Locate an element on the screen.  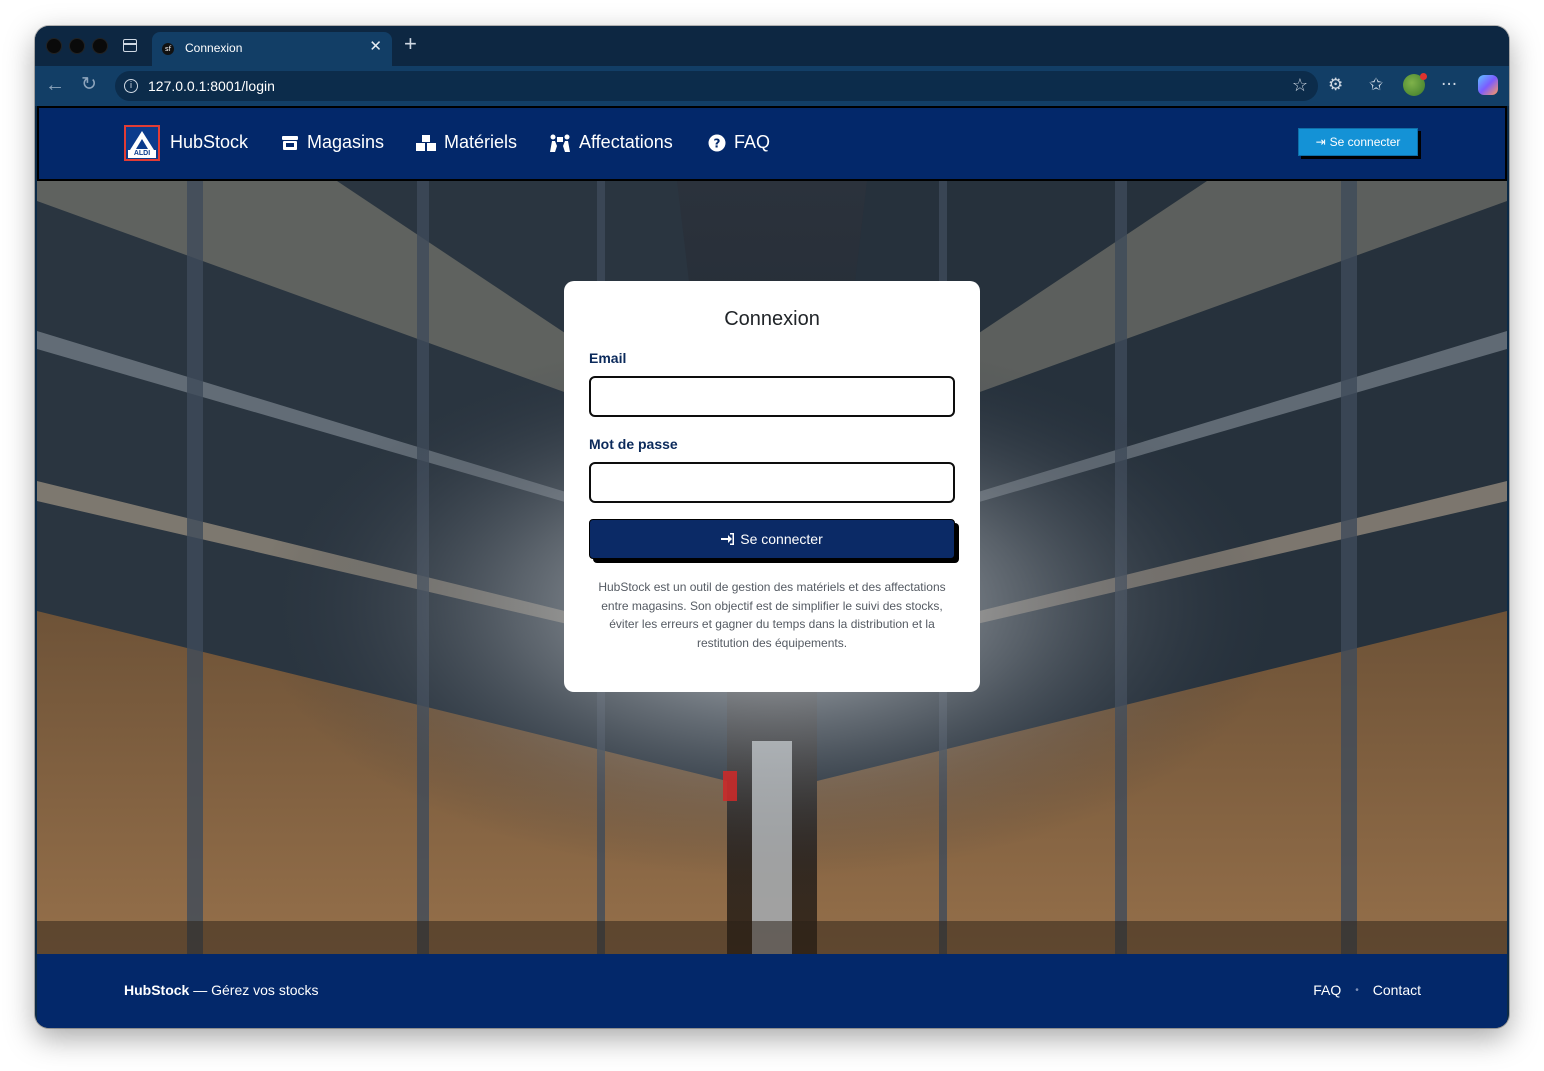
question-circle-icon: ? is located at coordinates (717, 142).